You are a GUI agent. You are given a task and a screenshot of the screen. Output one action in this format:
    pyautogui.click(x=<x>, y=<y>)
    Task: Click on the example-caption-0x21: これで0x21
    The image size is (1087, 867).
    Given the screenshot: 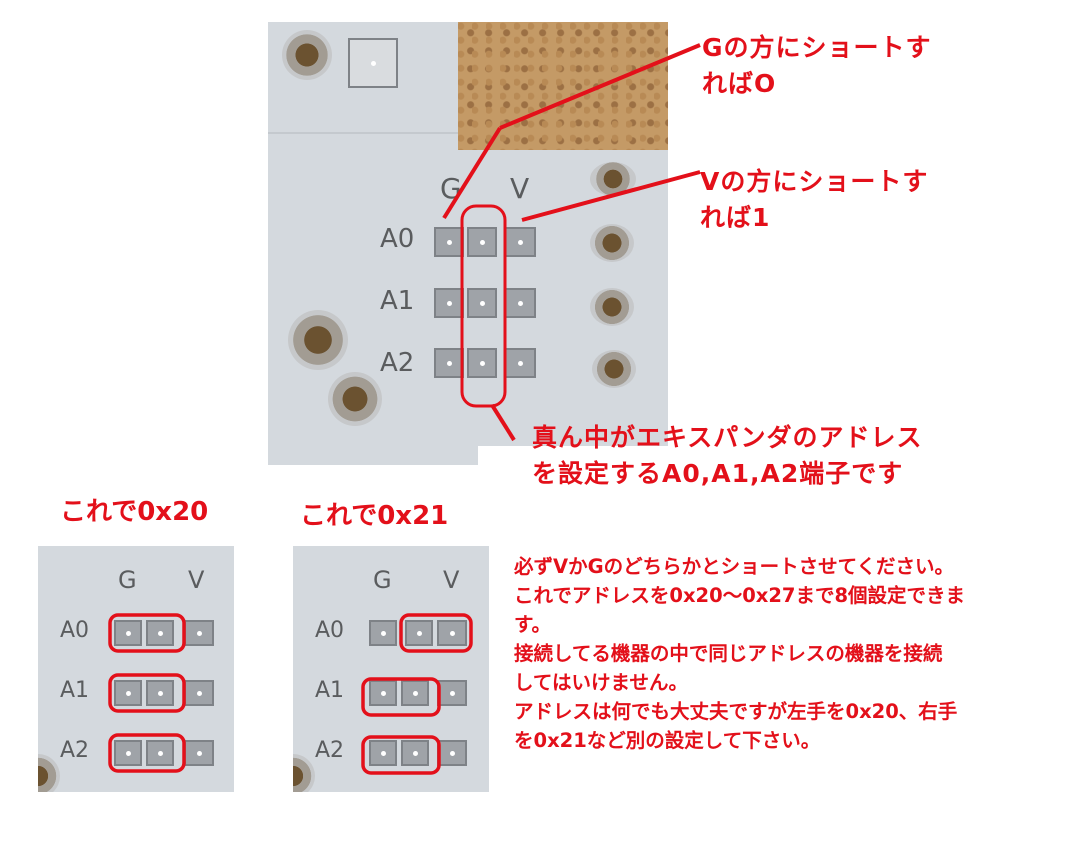 What is the action you would take?
    pyautogui.click(x=374, y=516)
    